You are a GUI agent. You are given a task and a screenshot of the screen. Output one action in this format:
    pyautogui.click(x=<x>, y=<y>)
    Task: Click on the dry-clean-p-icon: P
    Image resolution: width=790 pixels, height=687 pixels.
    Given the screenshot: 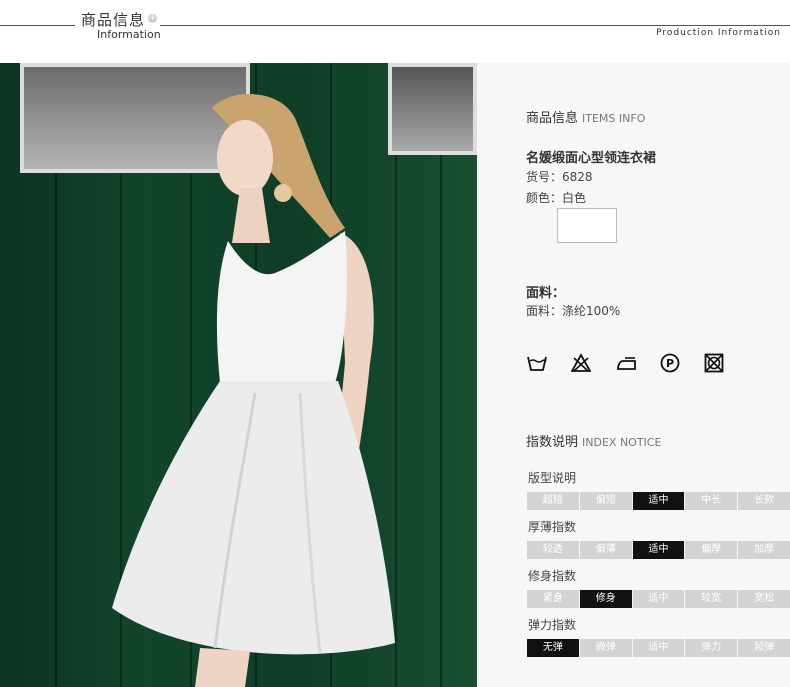 What is the action you would take?
    pyautogui.click(x=670, y=363)
    